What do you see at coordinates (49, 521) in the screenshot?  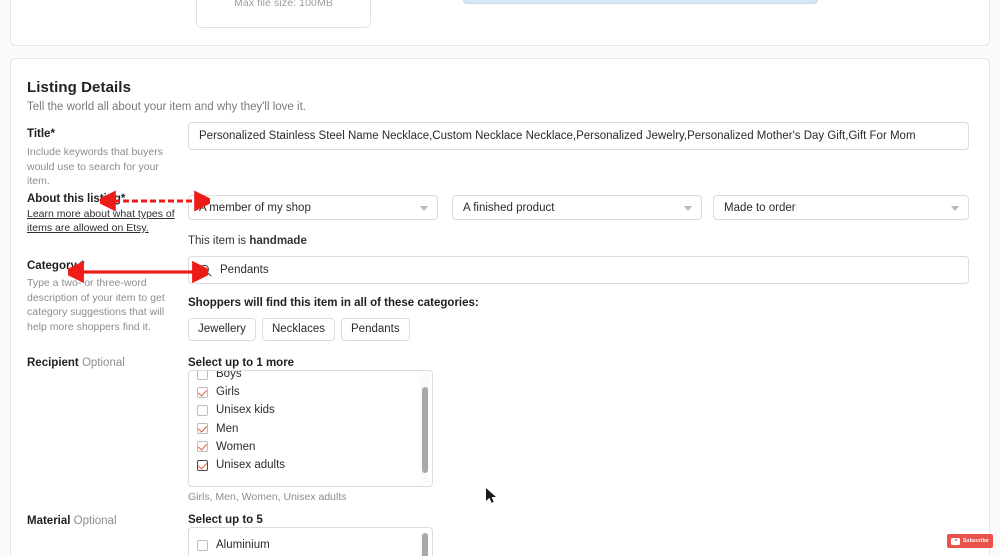 I see `material-label-text: Material` at bounding box center [49, 521].